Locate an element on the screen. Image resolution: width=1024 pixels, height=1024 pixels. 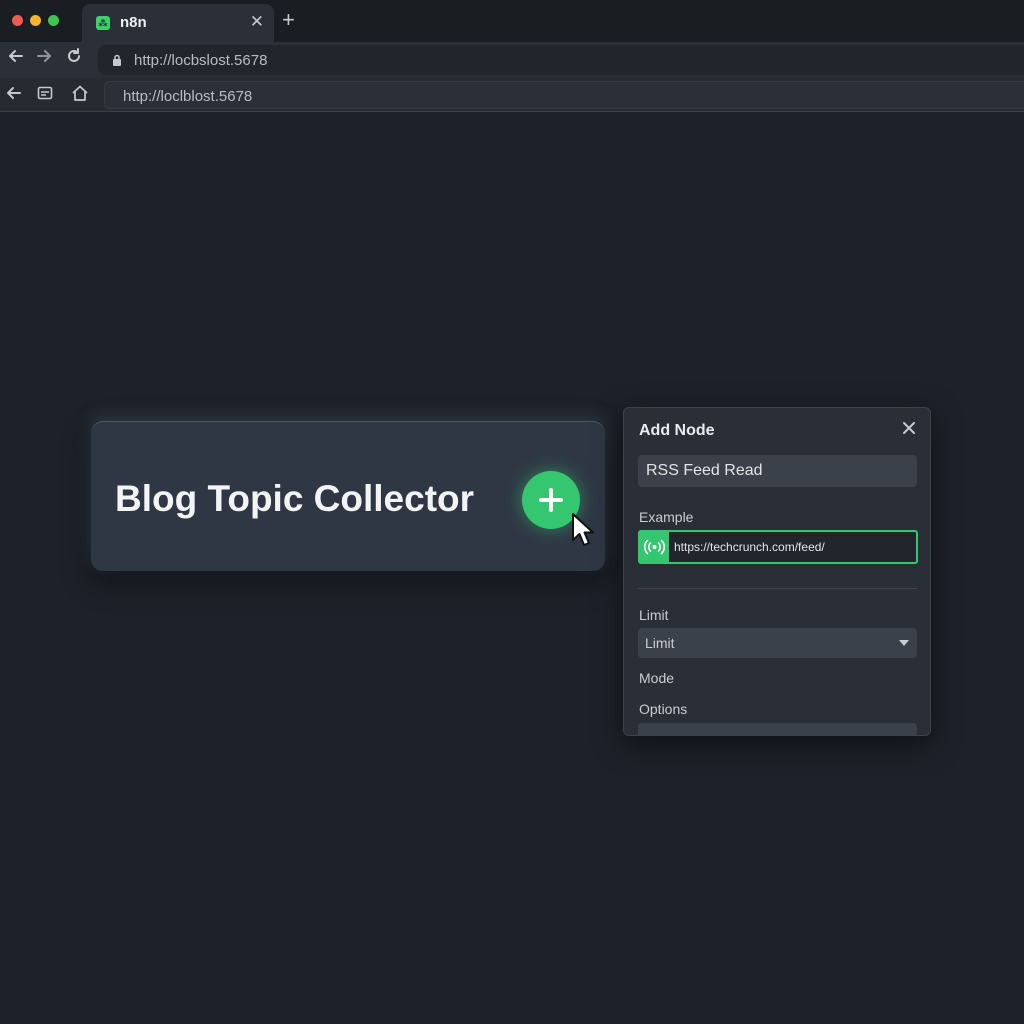
feed-url-input: https://techcrunch.com/feed/ is located at coordinates (778, 547).